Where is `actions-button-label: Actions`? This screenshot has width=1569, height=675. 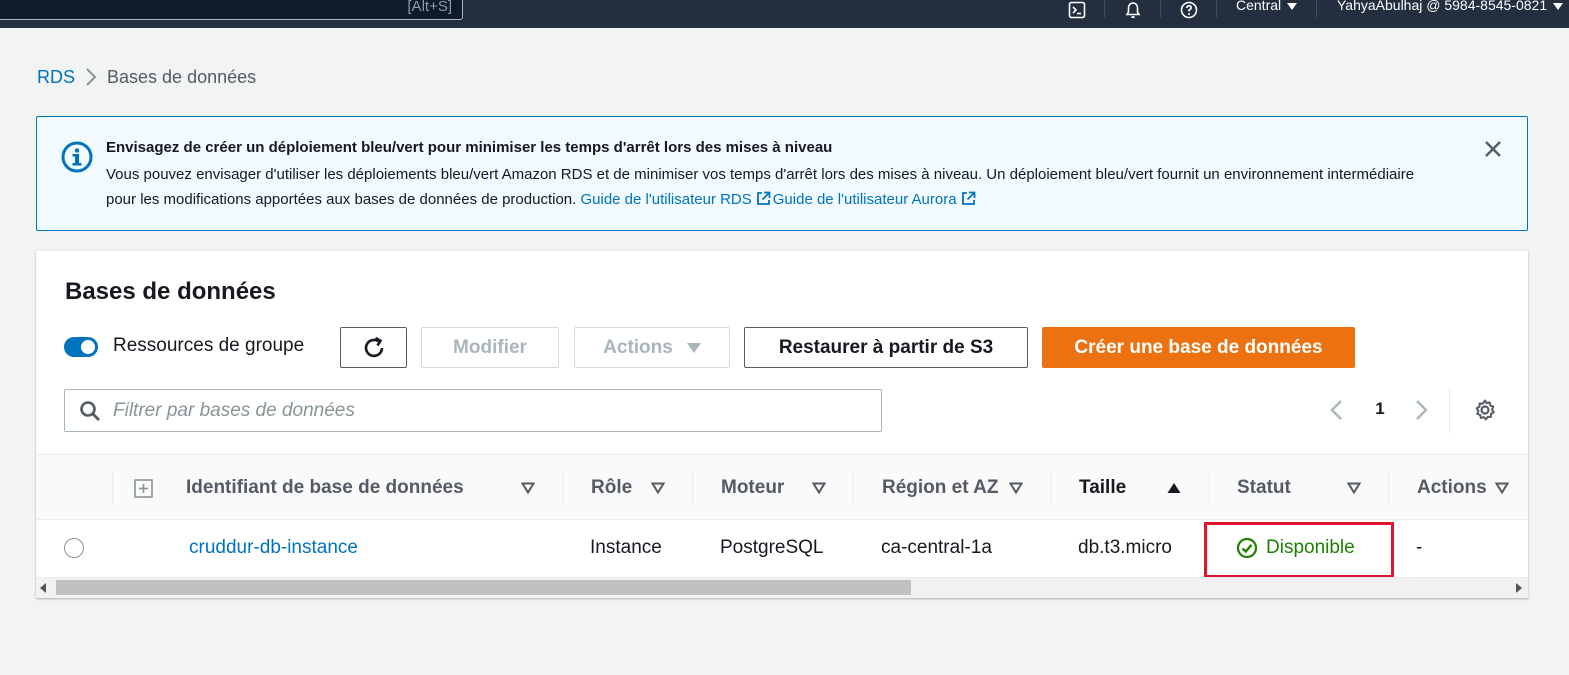
actions-button-label: Actions is located at coordinates (638, 347).